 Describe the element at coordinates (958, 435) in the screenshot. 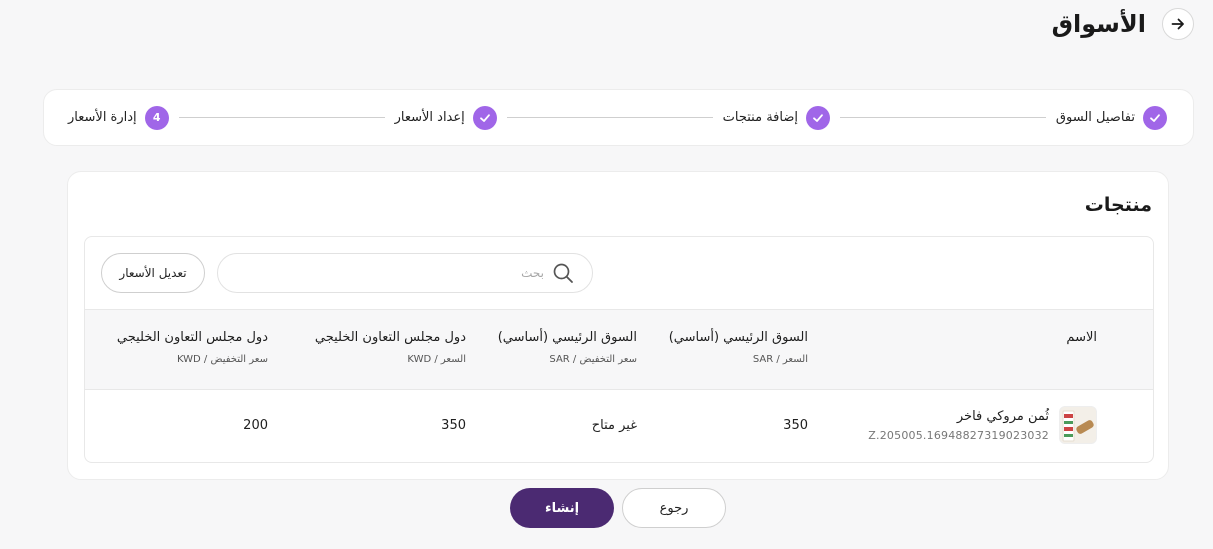

I see `product-sku: Z.205005.16948827319023032` at that location.